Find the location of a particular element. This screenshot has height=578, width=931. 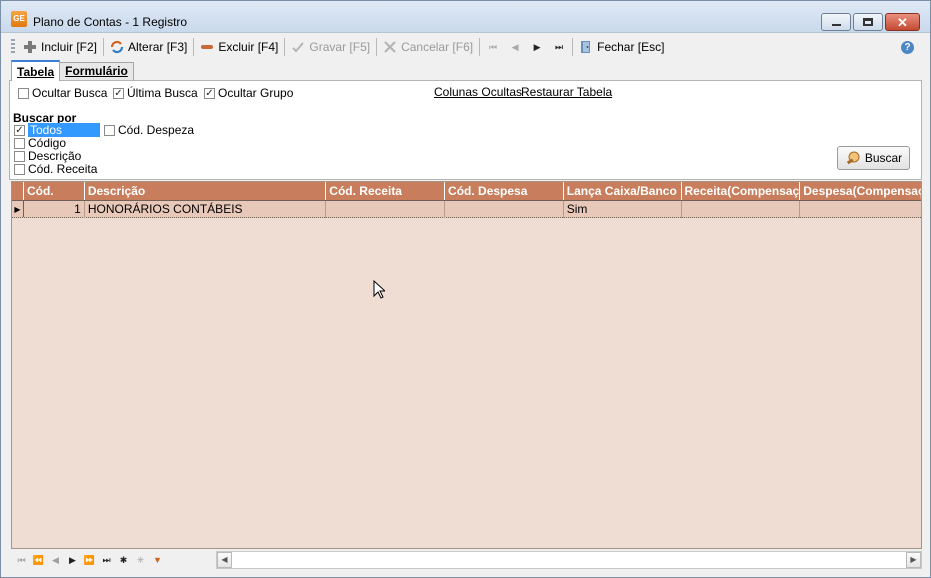

cell-lanca-caixa: Sim is located at coordinates (623, 209).